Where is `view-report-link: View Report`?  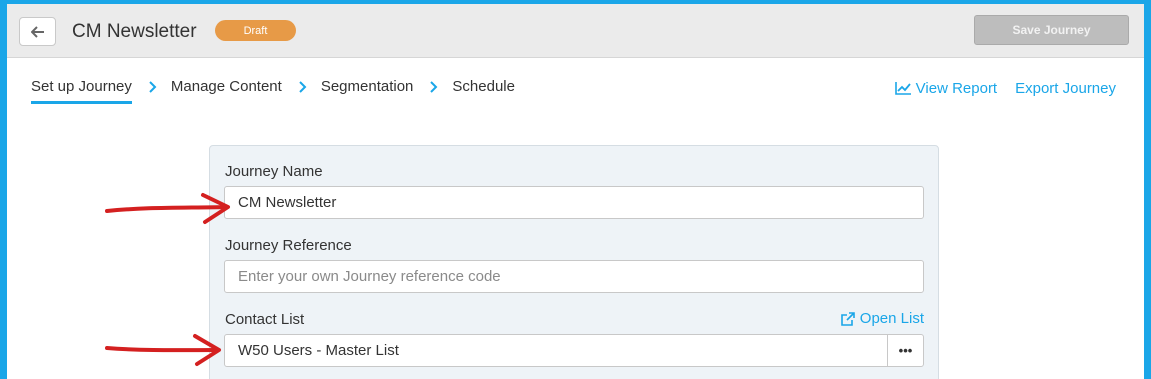 view-report-link: View Report is located at coordinates (946, 88).